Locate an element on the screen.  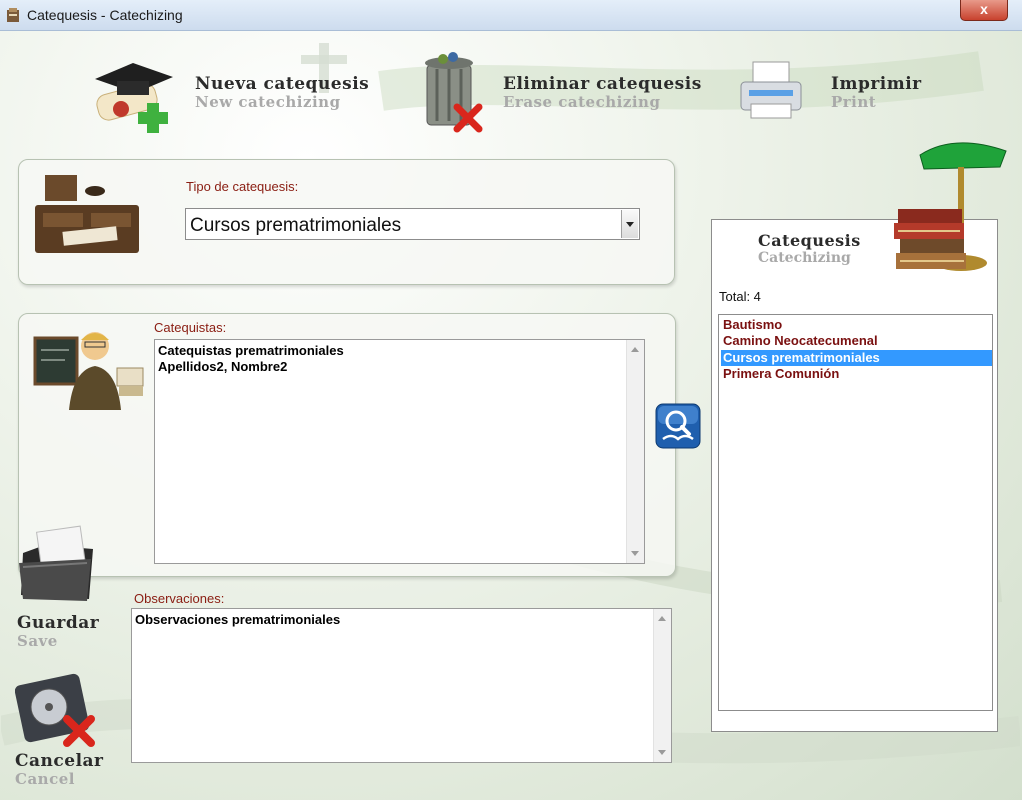
desk-icon is located at coordinates (87, 214).